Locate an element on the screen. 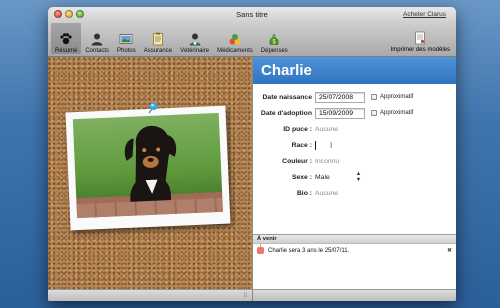 Image resolution: width=500 pixels, height=308 pixels. color-field: Inconnu is located at coordinates (327, 161).